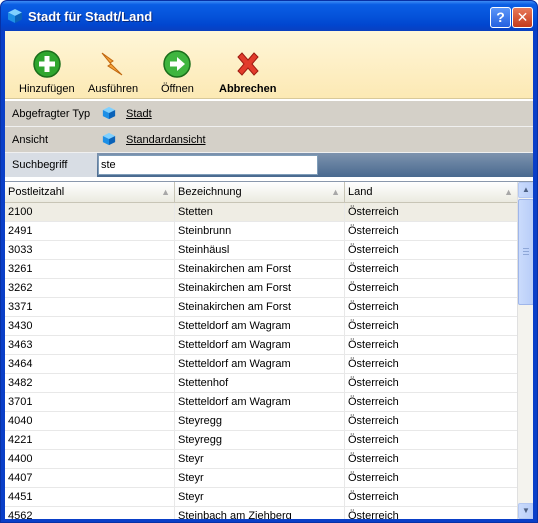 This screenshot has width=538, height=523. What do you see at coordinates (90, 345) in the screenshot?
I see `table-cell: 3463` at bounding box center [90, 345].